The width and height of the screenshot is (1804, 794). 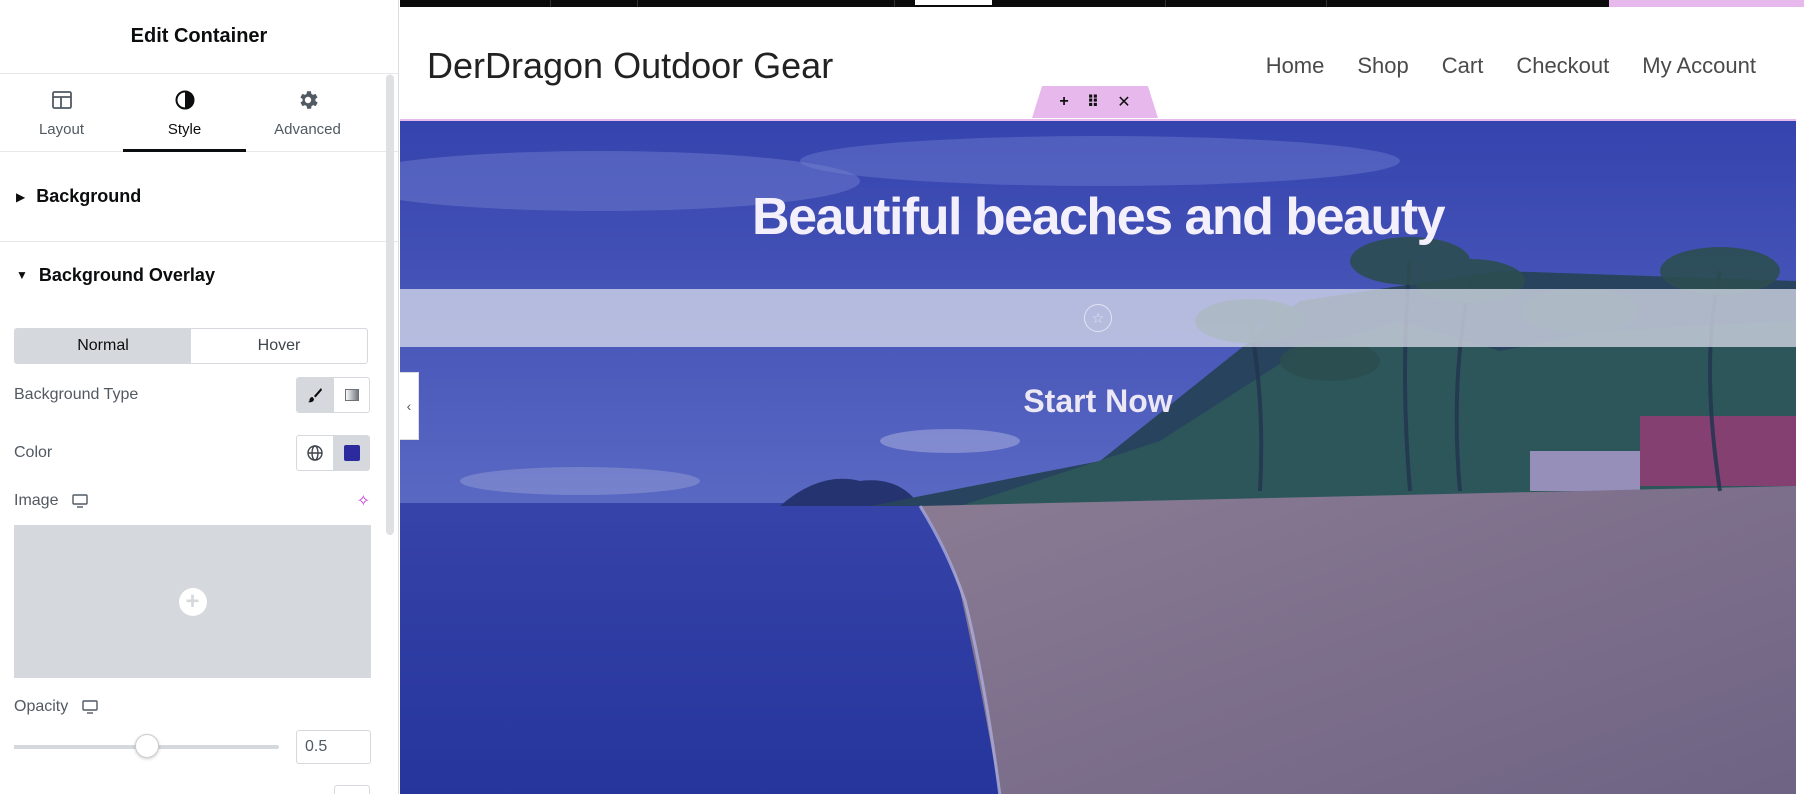 I want to click on contrast-icon, so click(x=184, y=99).